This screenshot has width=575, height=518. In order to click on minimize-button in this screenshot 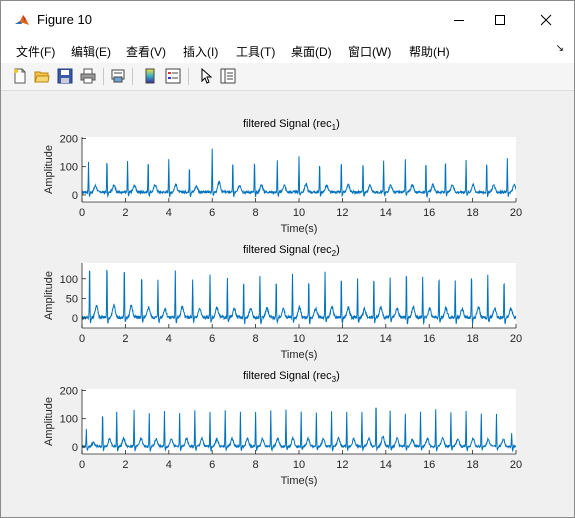, I will do `click(459, 20)`.